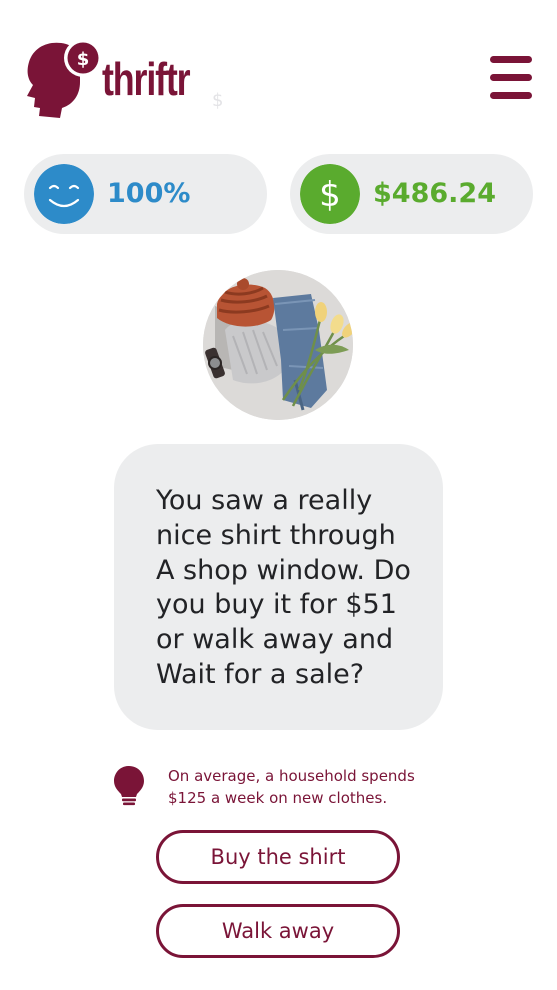 The image size is (557, 990). I want to click on buy-shirt-button: Buy the shirt, so click(278, 857).